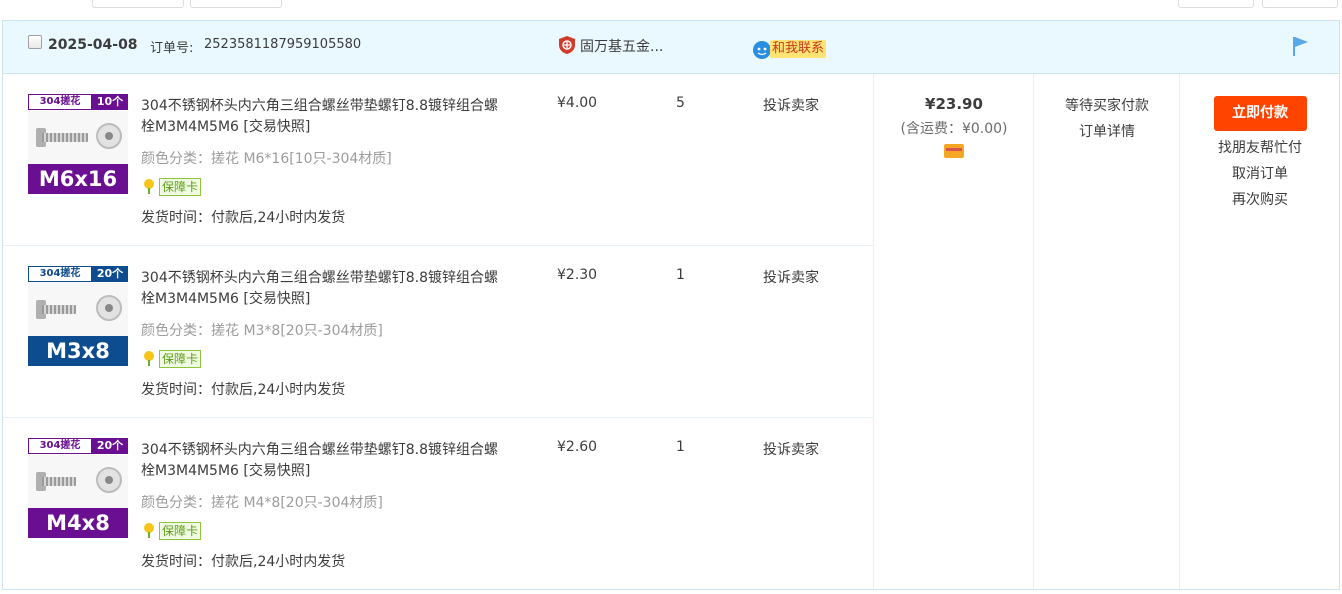 The width and height of the screenshot is (1342, 594). I want to click on order-status-column: 等待买家付款 订单详情, so click(1106, 331).